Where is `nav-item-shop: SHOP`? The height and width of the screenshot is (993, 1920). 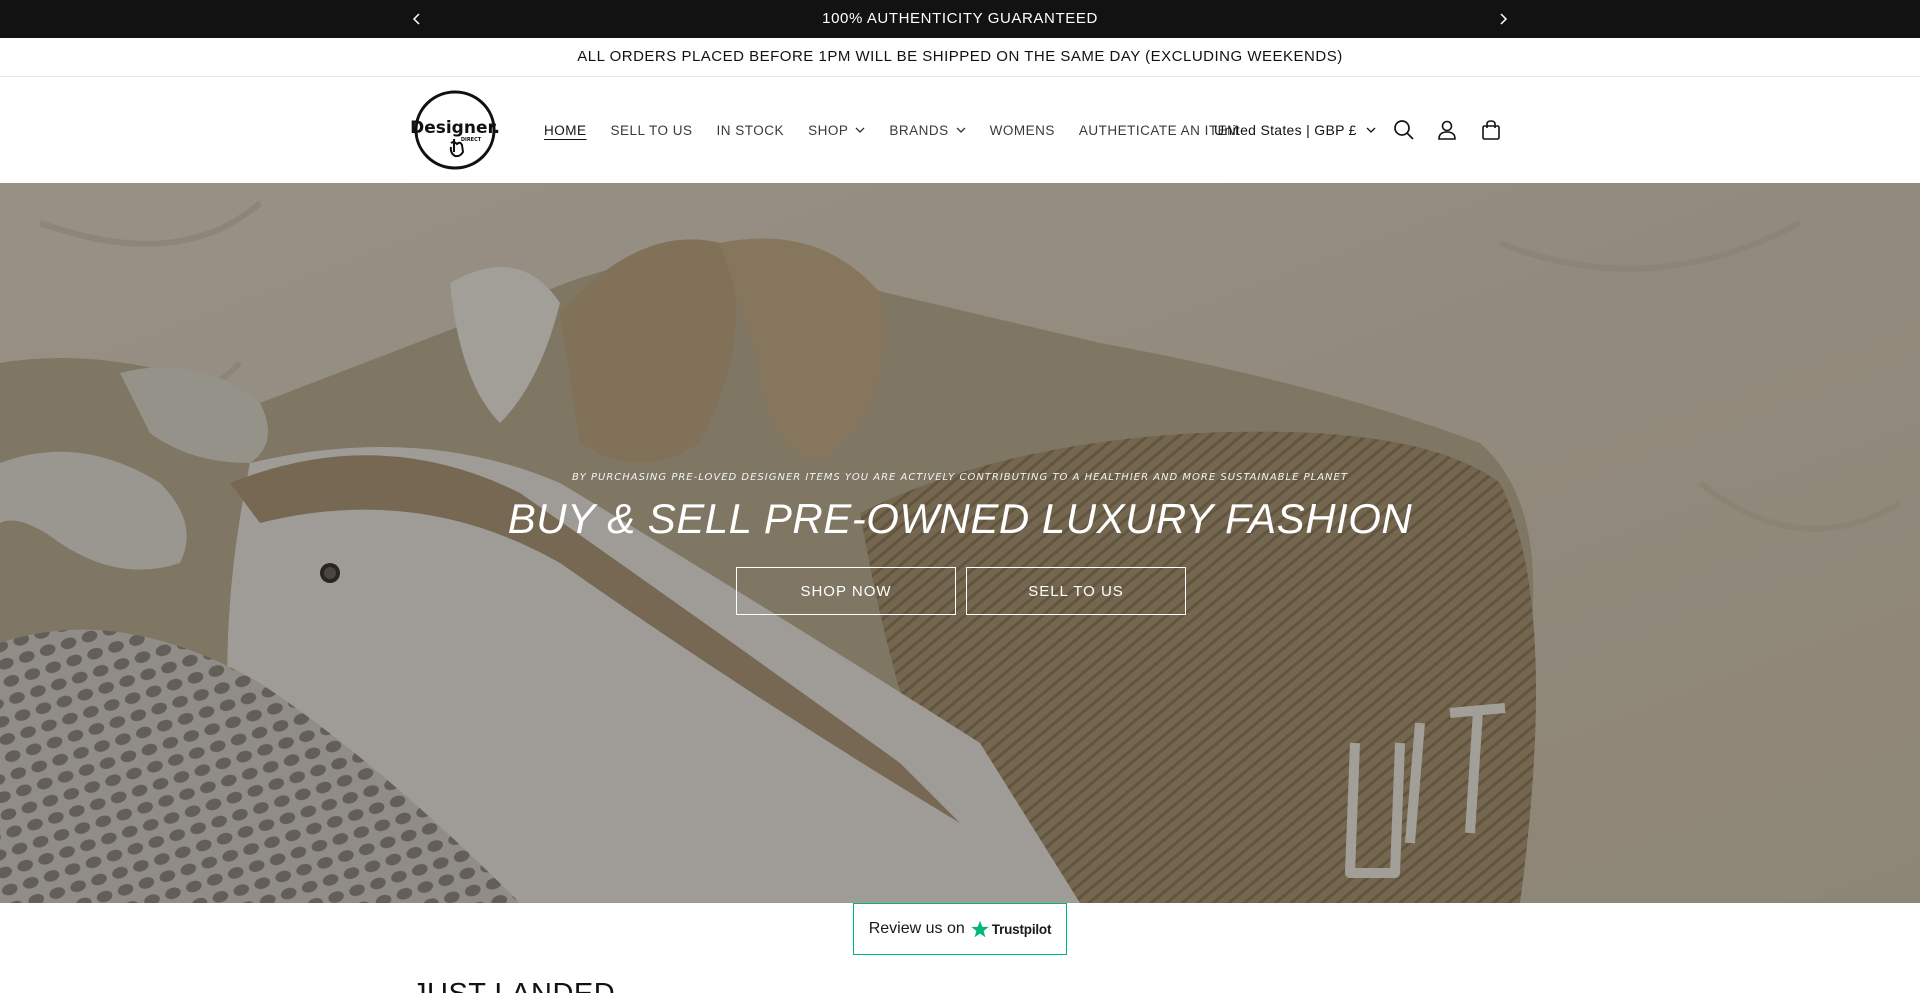
nav-item-shop: SHOP is located at coordinates (836, 130).